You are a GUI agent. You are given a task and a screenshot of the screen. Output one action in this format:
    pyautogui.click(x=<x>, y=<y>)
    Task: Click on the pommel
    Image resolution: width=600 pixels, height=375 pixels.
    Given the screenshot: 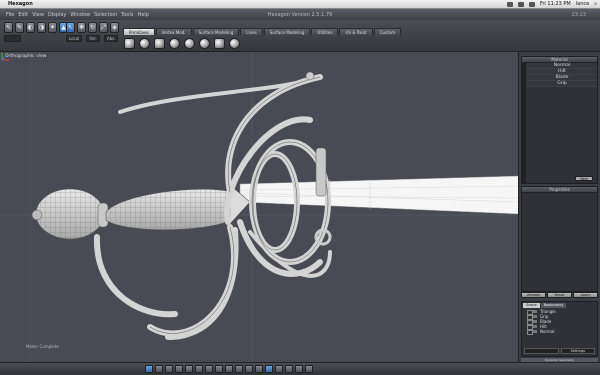 What is the action you would take?
    pyautogui.click(x=70, y=214)
    